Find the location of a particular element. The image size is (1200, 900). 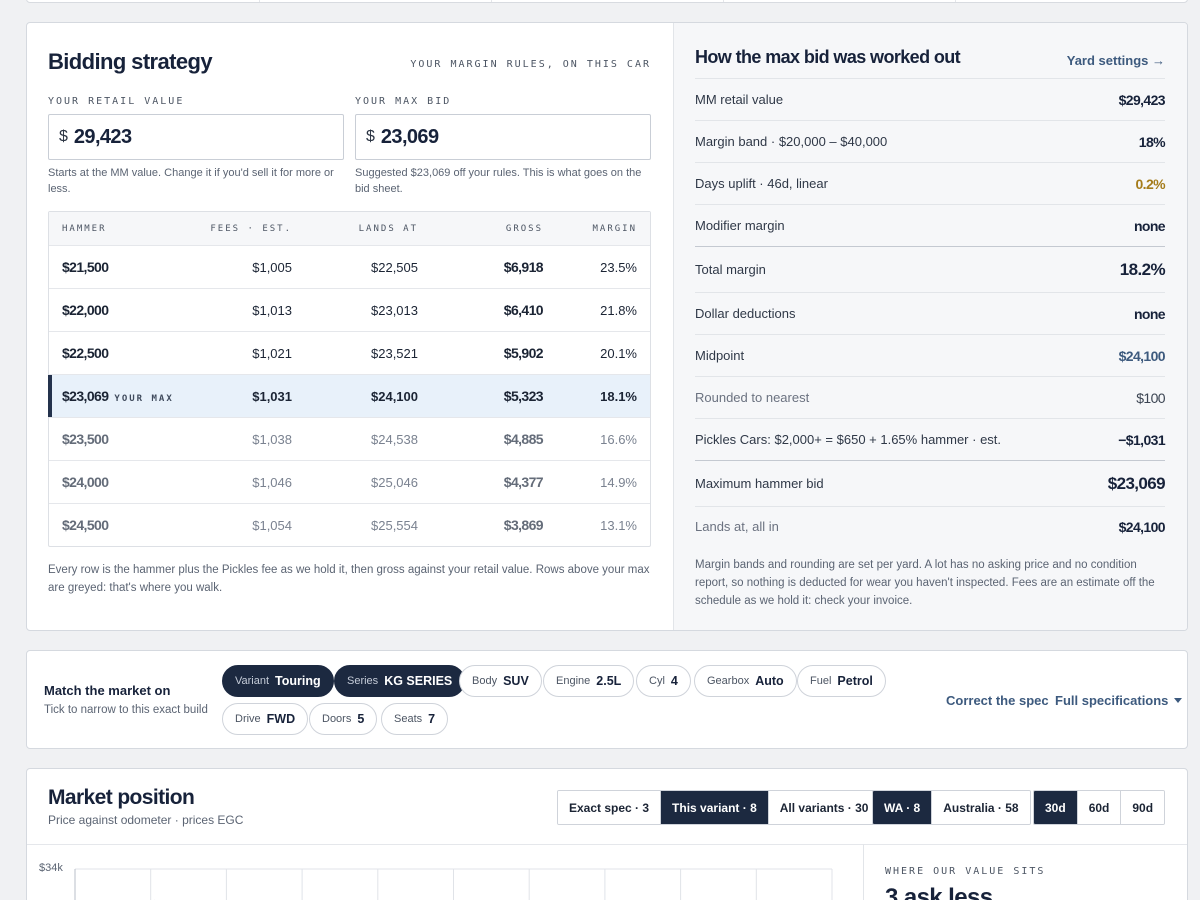

workings-label: Lands at, all in is located at coordinates (737, 526).